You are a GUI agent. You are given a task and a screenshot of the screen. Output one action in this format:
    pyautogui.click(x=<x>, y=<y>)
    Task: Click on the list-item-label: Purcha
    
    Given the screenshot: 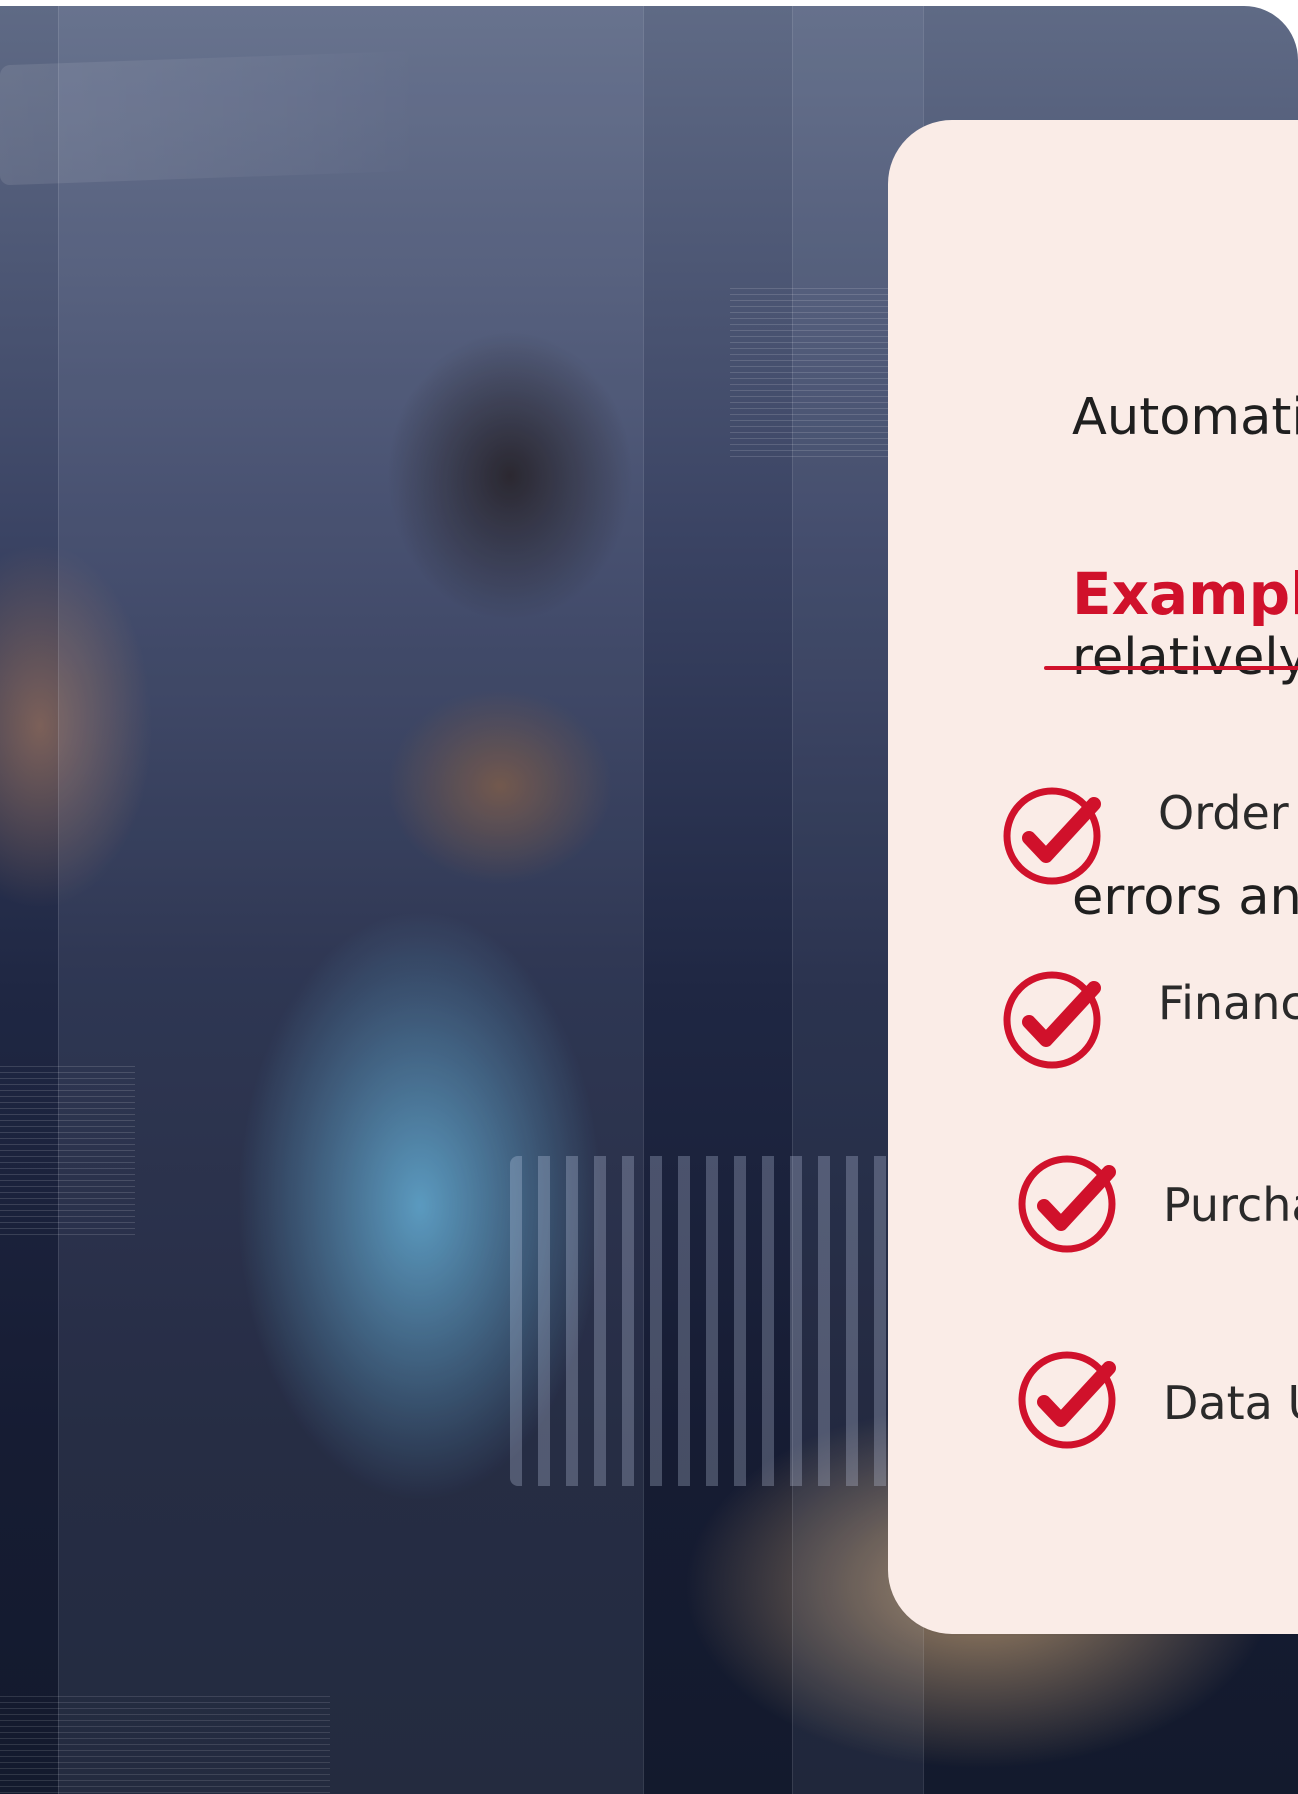 What is the action you would take?
    pyautogui.click(x=1230, y=1205)
    